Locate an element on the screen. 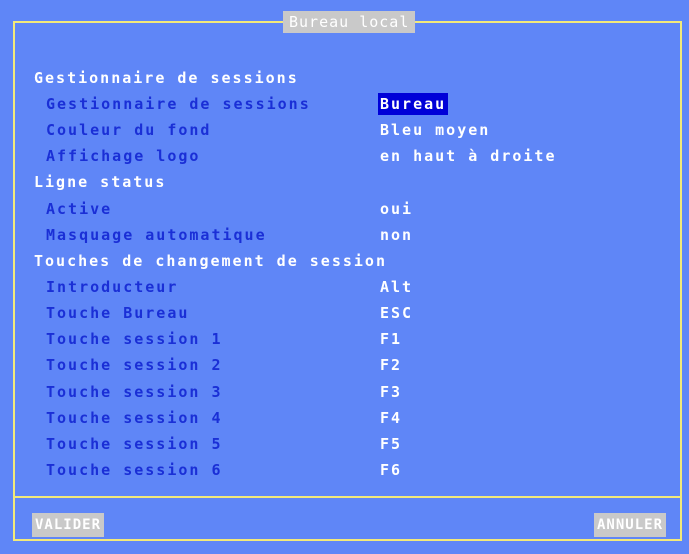 The image size is (689, 554). status-active-label: Active is located at coordinates (79, 209).